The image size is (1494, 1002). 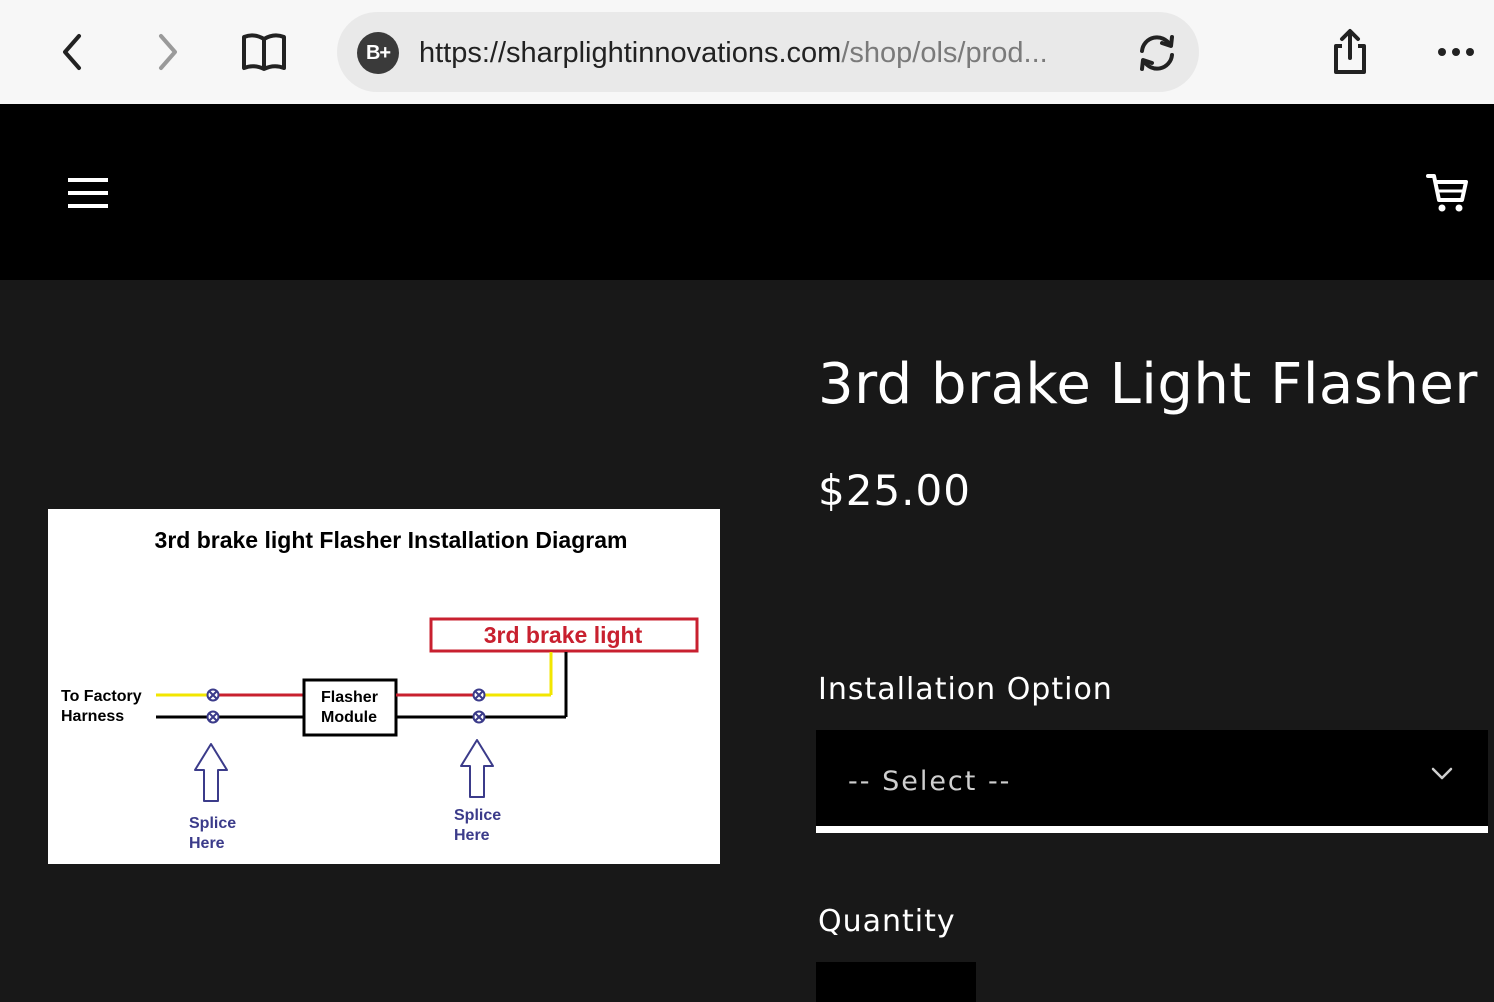 I want to click on bookmarks-button, so click(x=264, y=52).